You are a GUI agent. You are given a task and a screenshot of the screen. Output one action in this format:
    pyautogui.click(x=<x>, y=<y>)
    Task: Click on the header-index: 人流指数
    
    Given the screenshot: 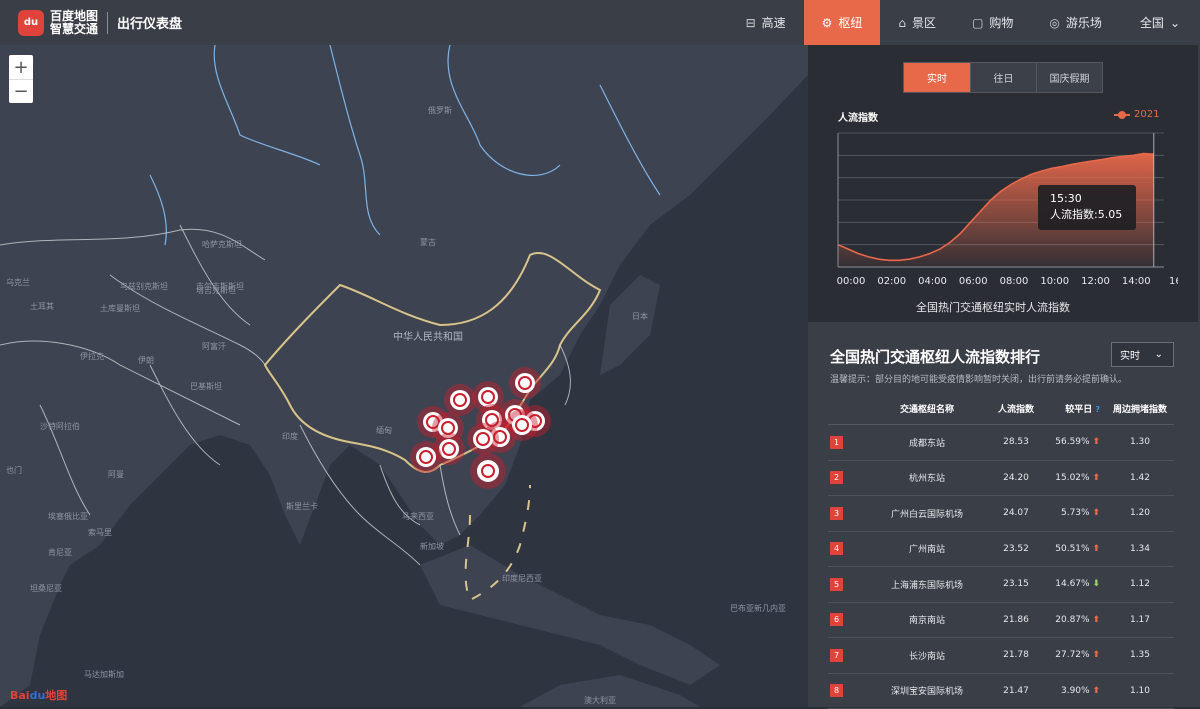 What is the action you would take?
    pyautogui.click(x=1016, y=408)
    